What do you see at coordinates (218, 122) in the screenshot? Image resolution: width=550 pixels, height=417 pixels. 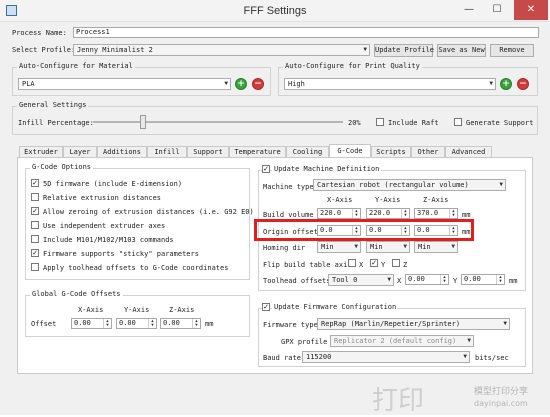 I see `infill-slider-track` at bounding box center [218, 122].